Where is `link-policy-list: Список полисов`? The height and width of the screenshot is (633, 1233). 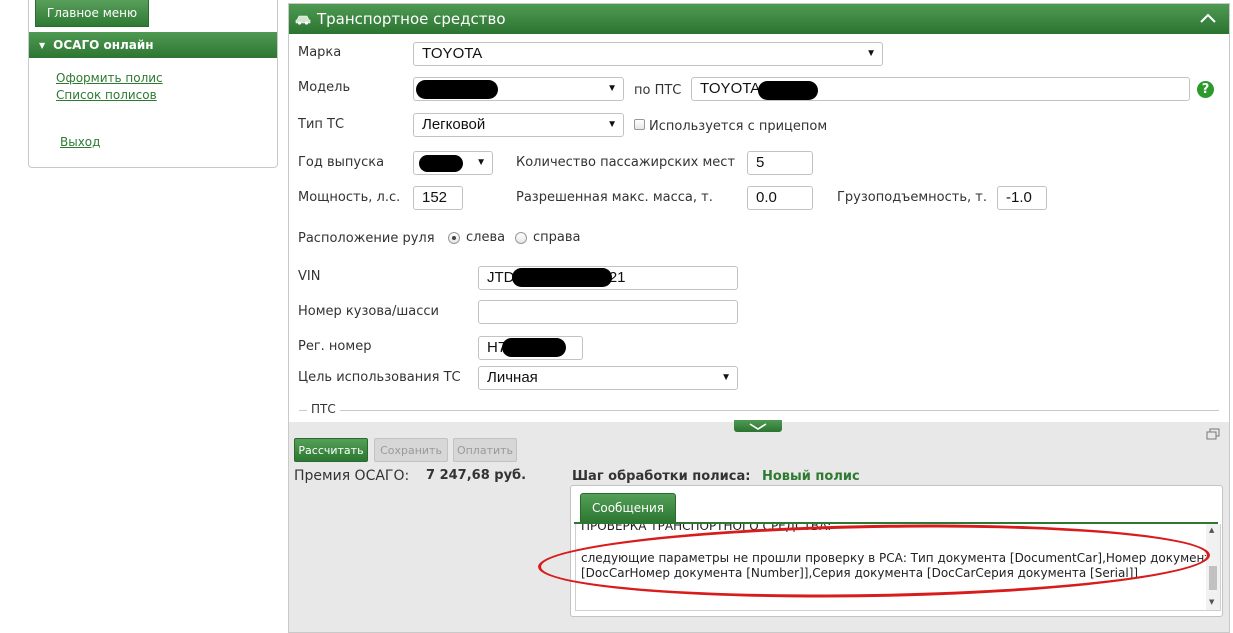
link-policy-list: Список полисов is located at coordinates (106, 95).